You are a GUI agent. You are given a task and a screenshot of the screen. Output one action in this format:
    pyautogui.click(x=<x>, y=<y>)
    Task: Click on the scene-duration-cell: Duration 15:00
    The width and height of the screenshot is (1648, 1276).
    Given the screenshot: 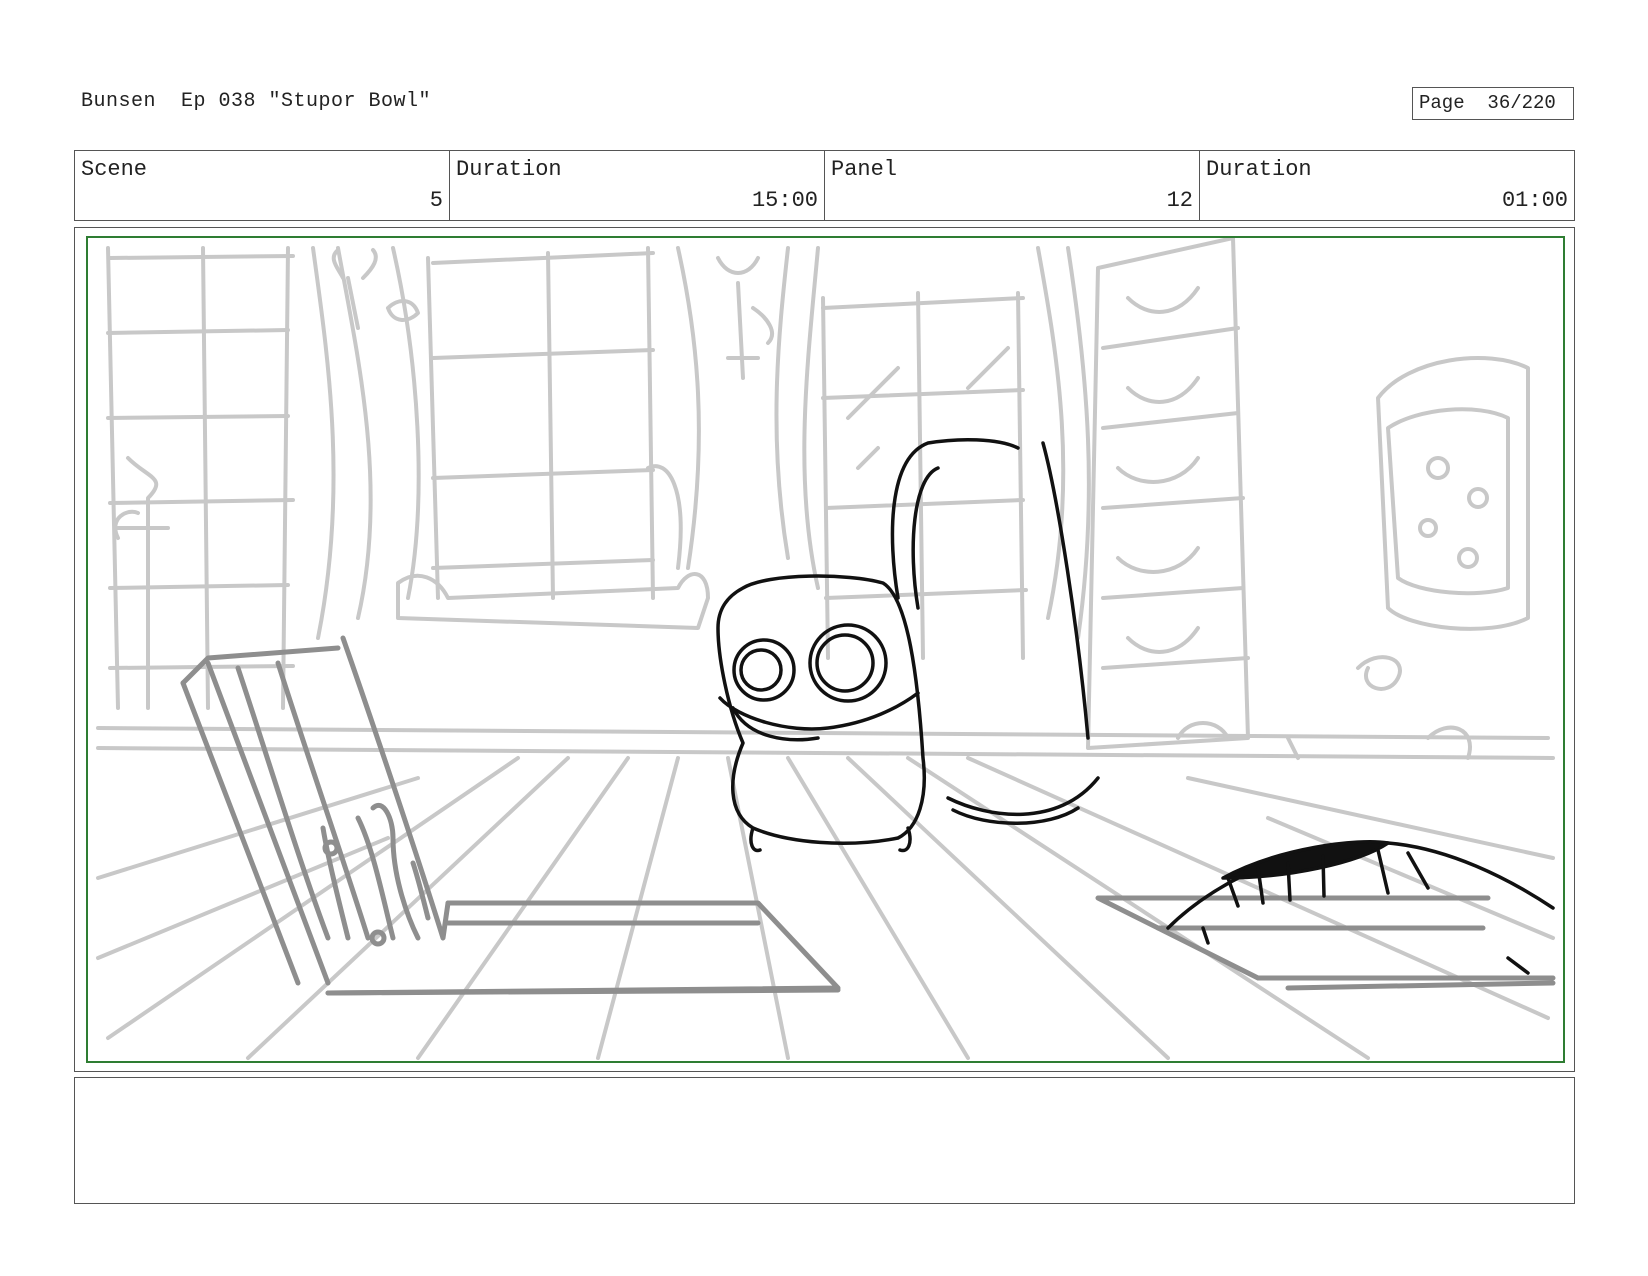 What is the action you would take?
    pyautogui.click(x=637, y=185)
    